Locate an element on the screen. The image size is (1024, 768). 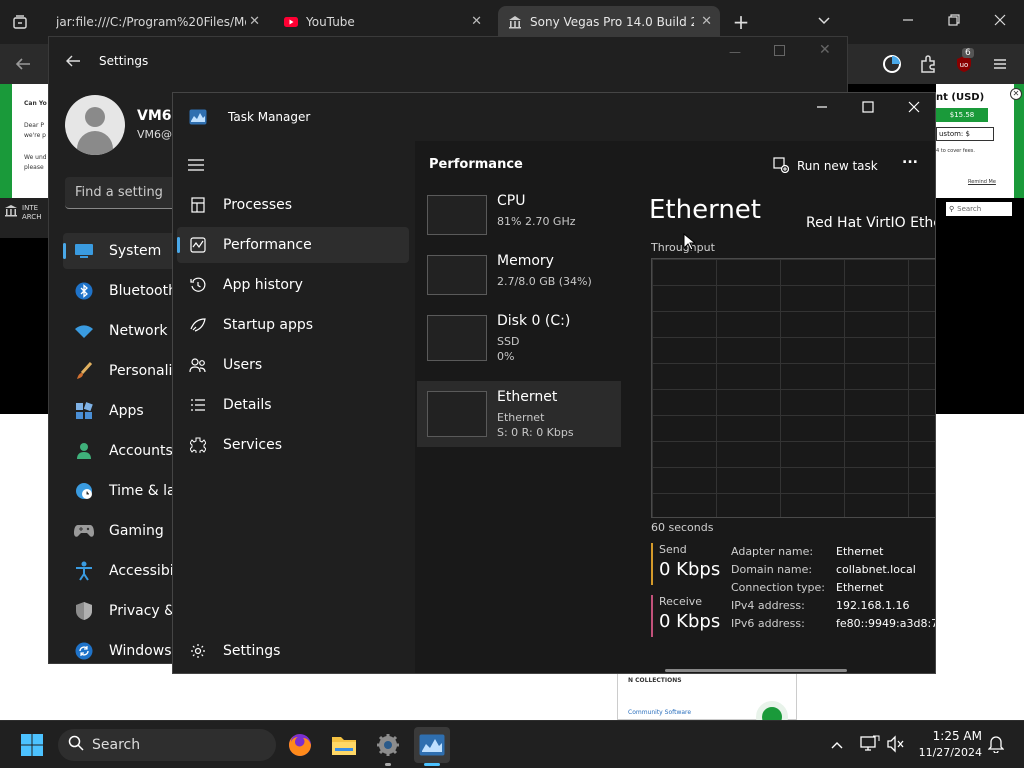
minimize-button: — is located at coordinates (735, 52).